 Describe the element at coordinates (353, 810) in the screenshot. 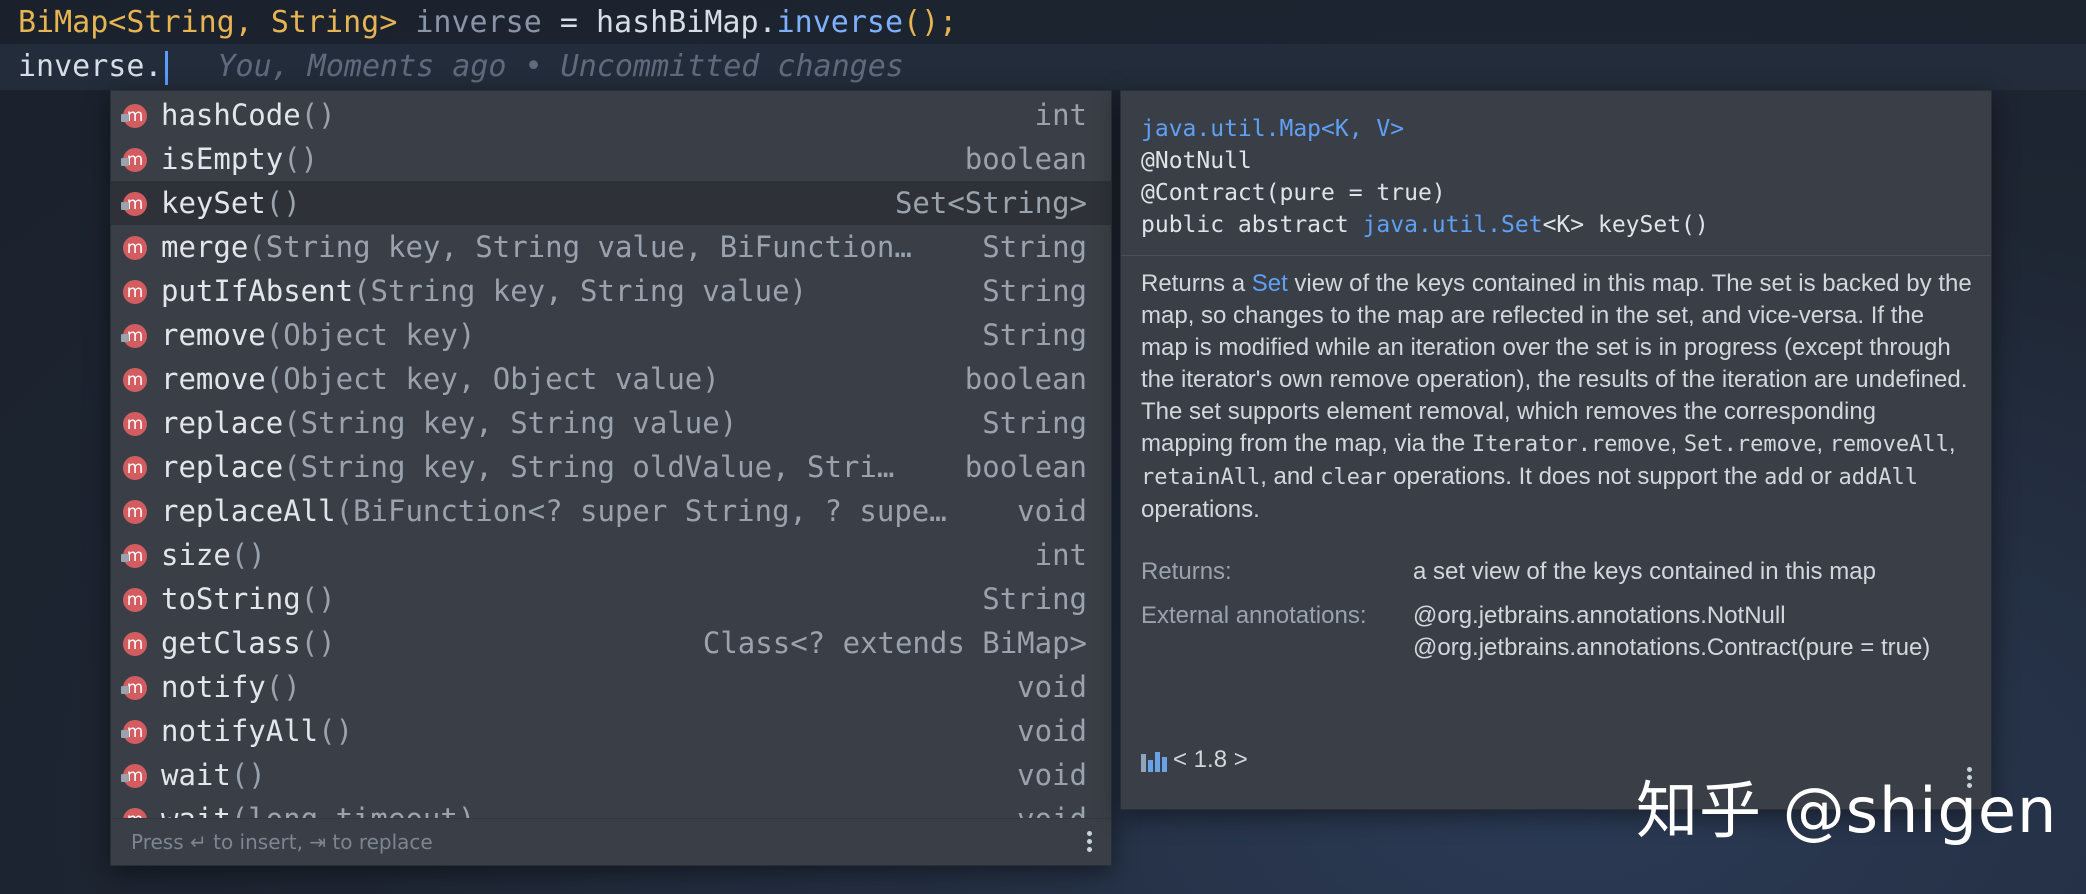

I see `method-params: (long timeout)` at that location.